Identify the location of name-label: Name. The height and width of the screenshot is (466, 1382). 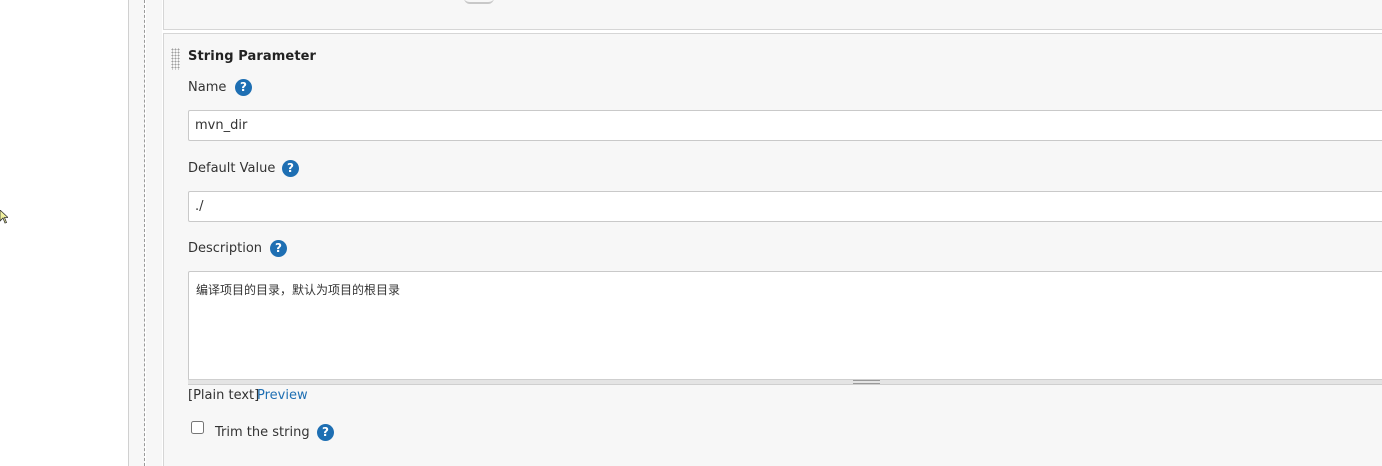
(207, 87).